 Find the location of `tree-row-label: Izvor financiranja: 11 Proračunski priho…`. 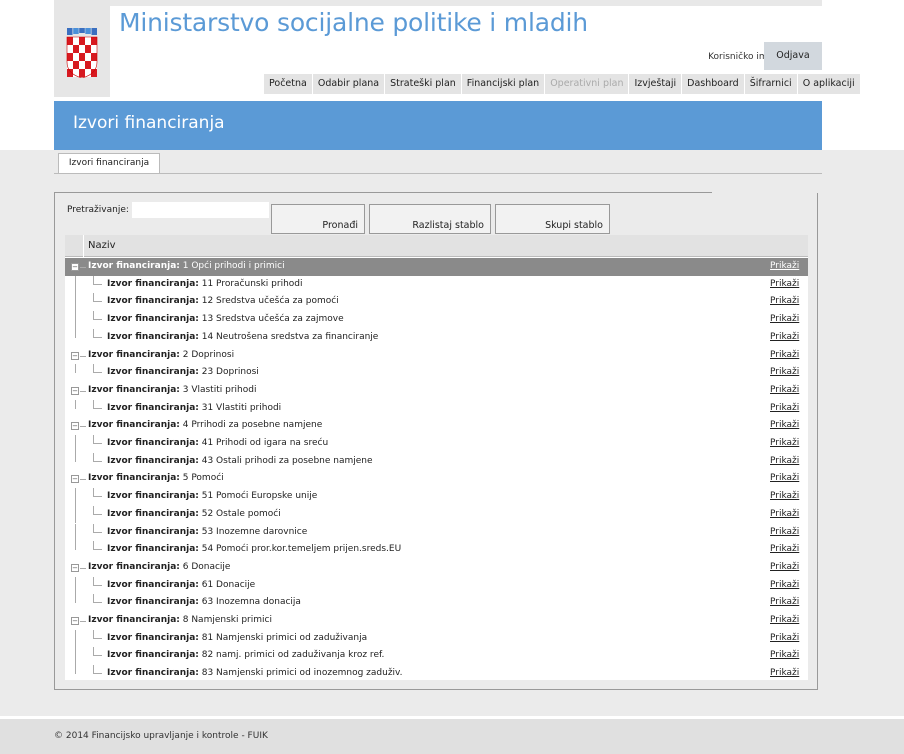

tree-row-label: Izvor financiranja: 11 Proračunski priho… is located at coordinates (205, 285).